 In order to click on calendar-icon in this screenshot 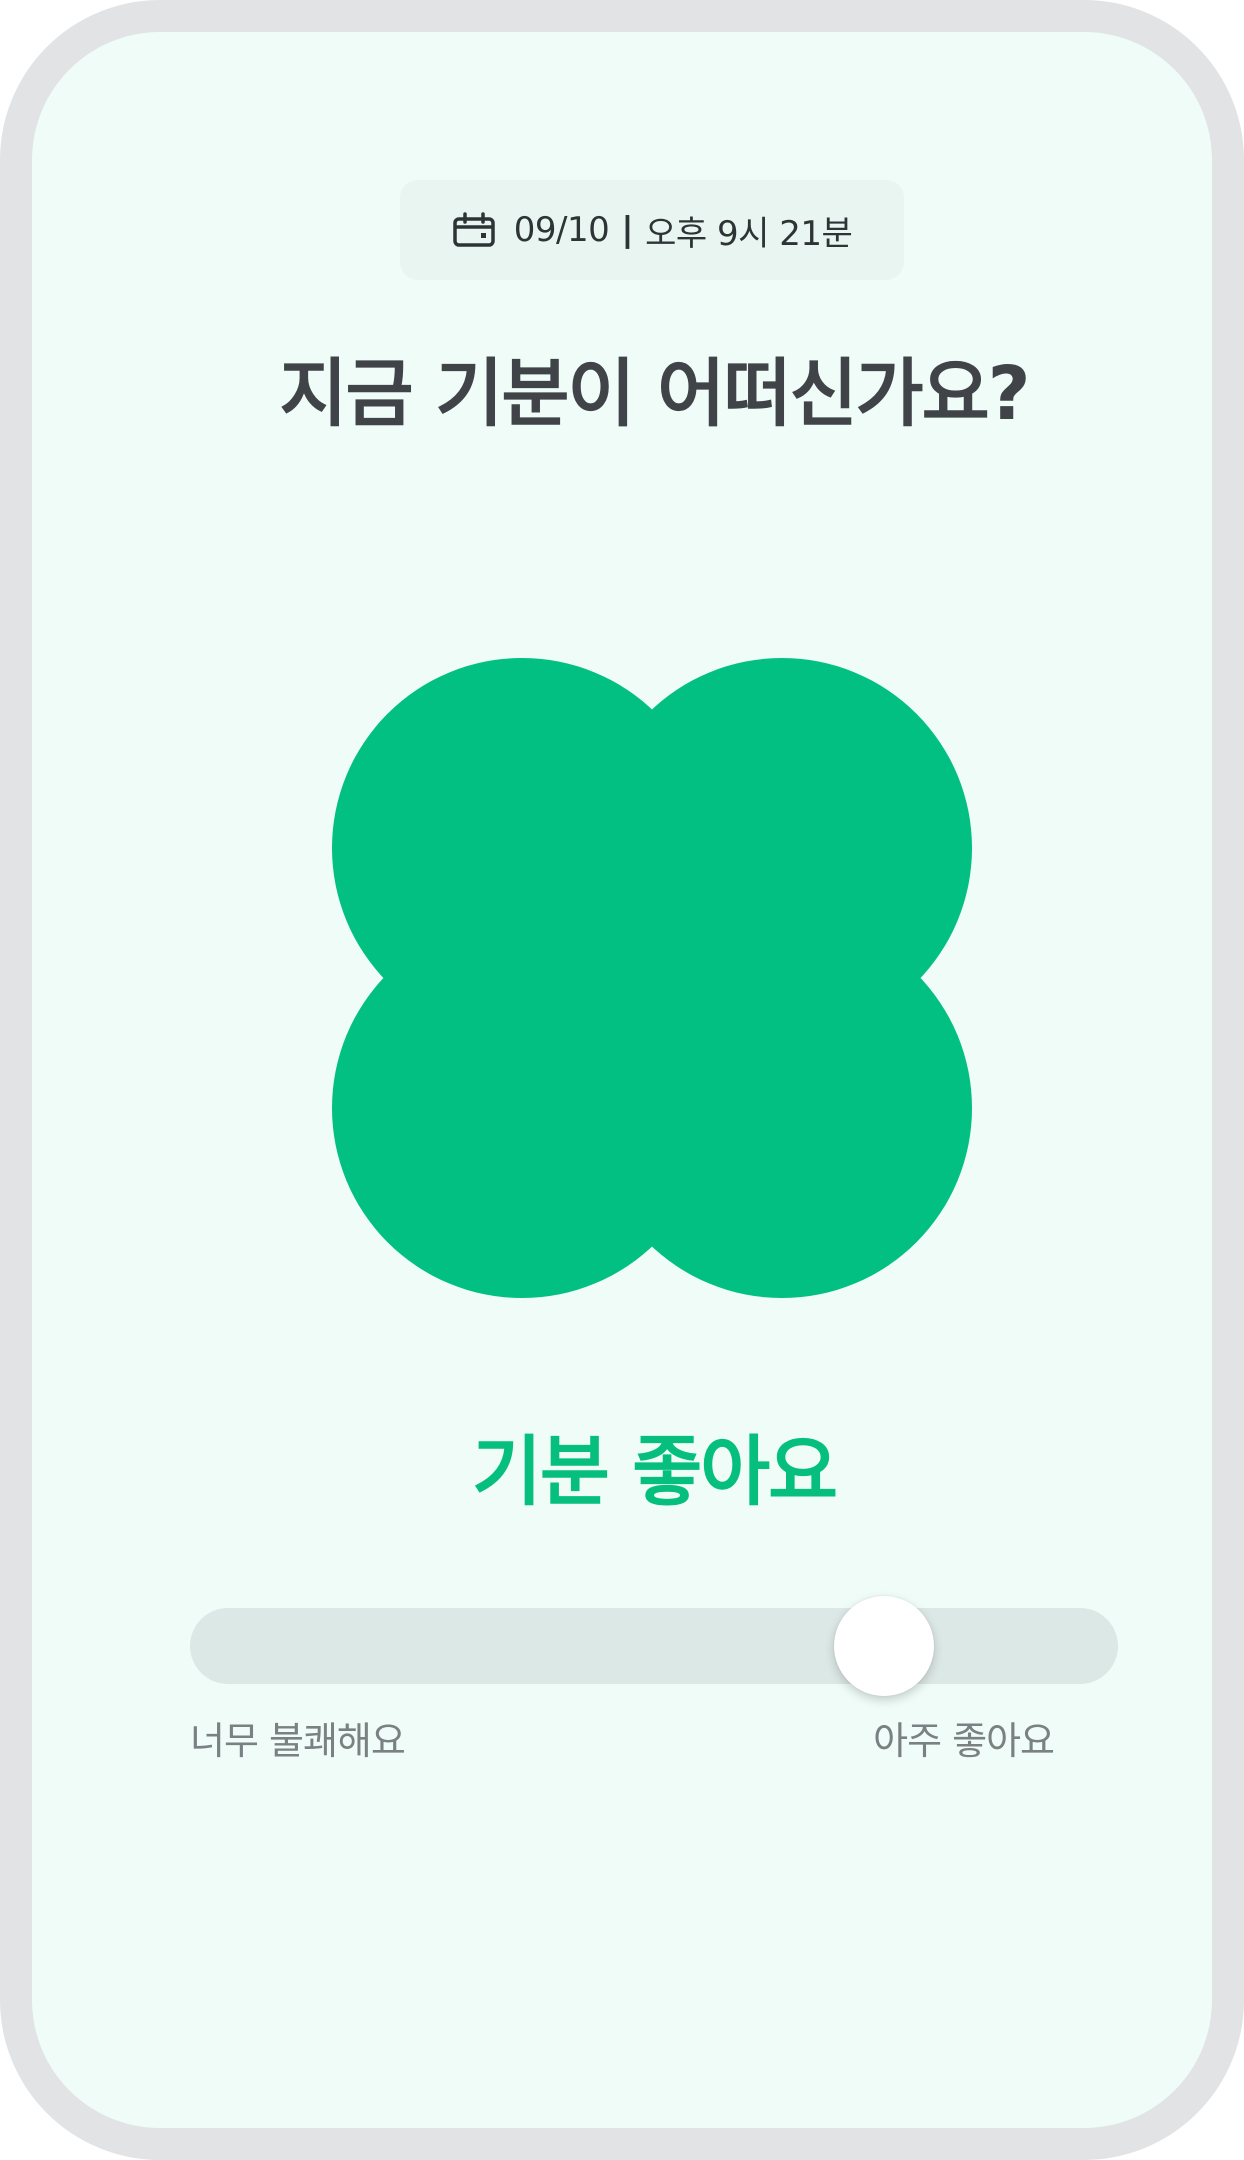, I will do `click(474, 230)`.